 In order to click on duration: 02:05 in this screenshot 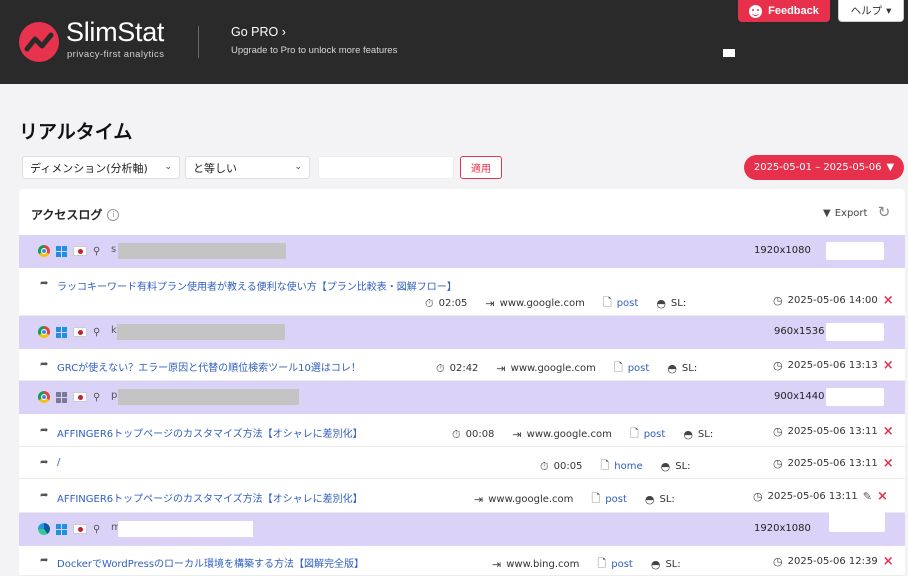, I will do `click(453, 303)`.